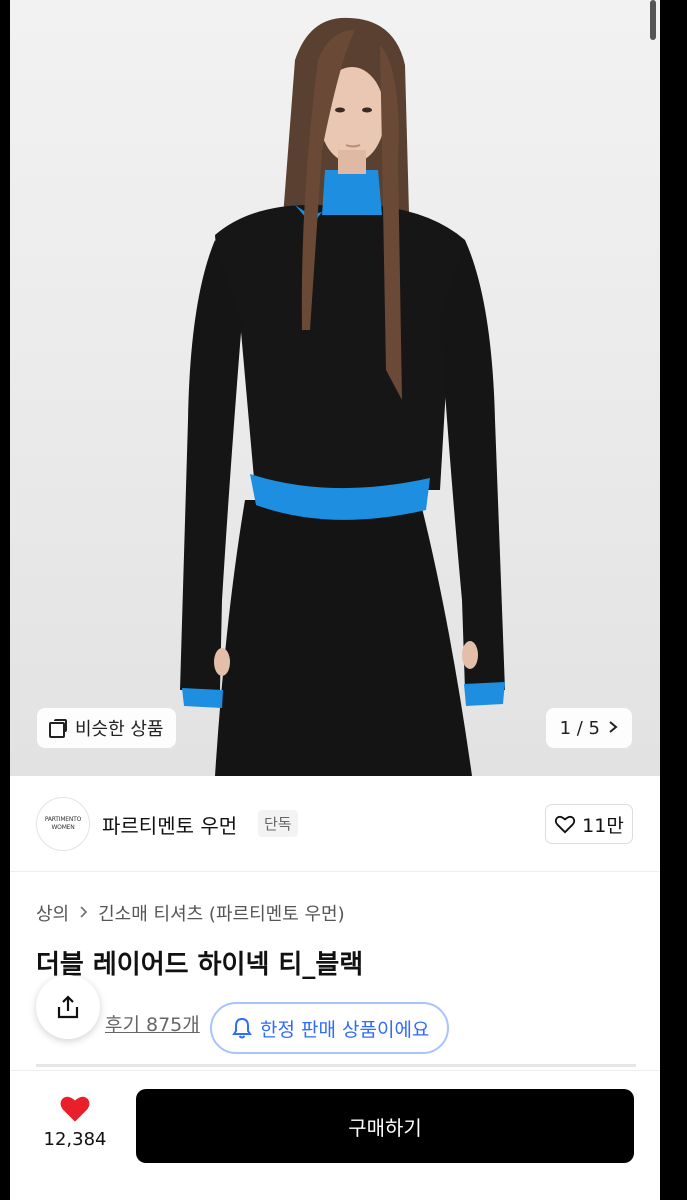  What do you see at coordinates (603, 825) in the screenshot?
I see `brand-like-count: 11만` at bounding box center [603, 825].